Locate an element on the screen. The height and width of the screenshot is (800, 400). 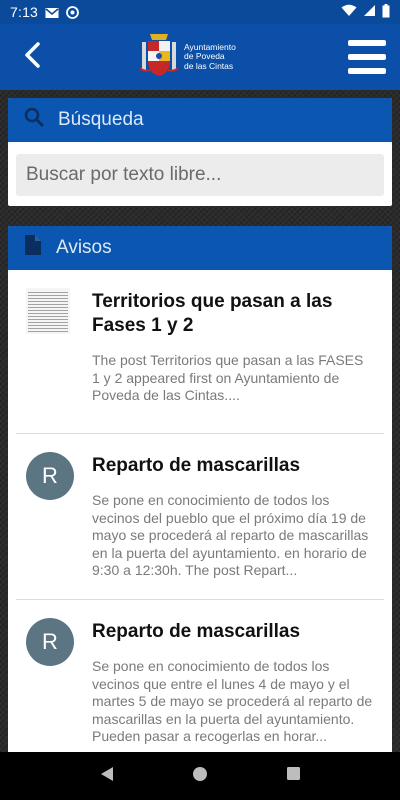
status-right is located at coordinates (365, 12).